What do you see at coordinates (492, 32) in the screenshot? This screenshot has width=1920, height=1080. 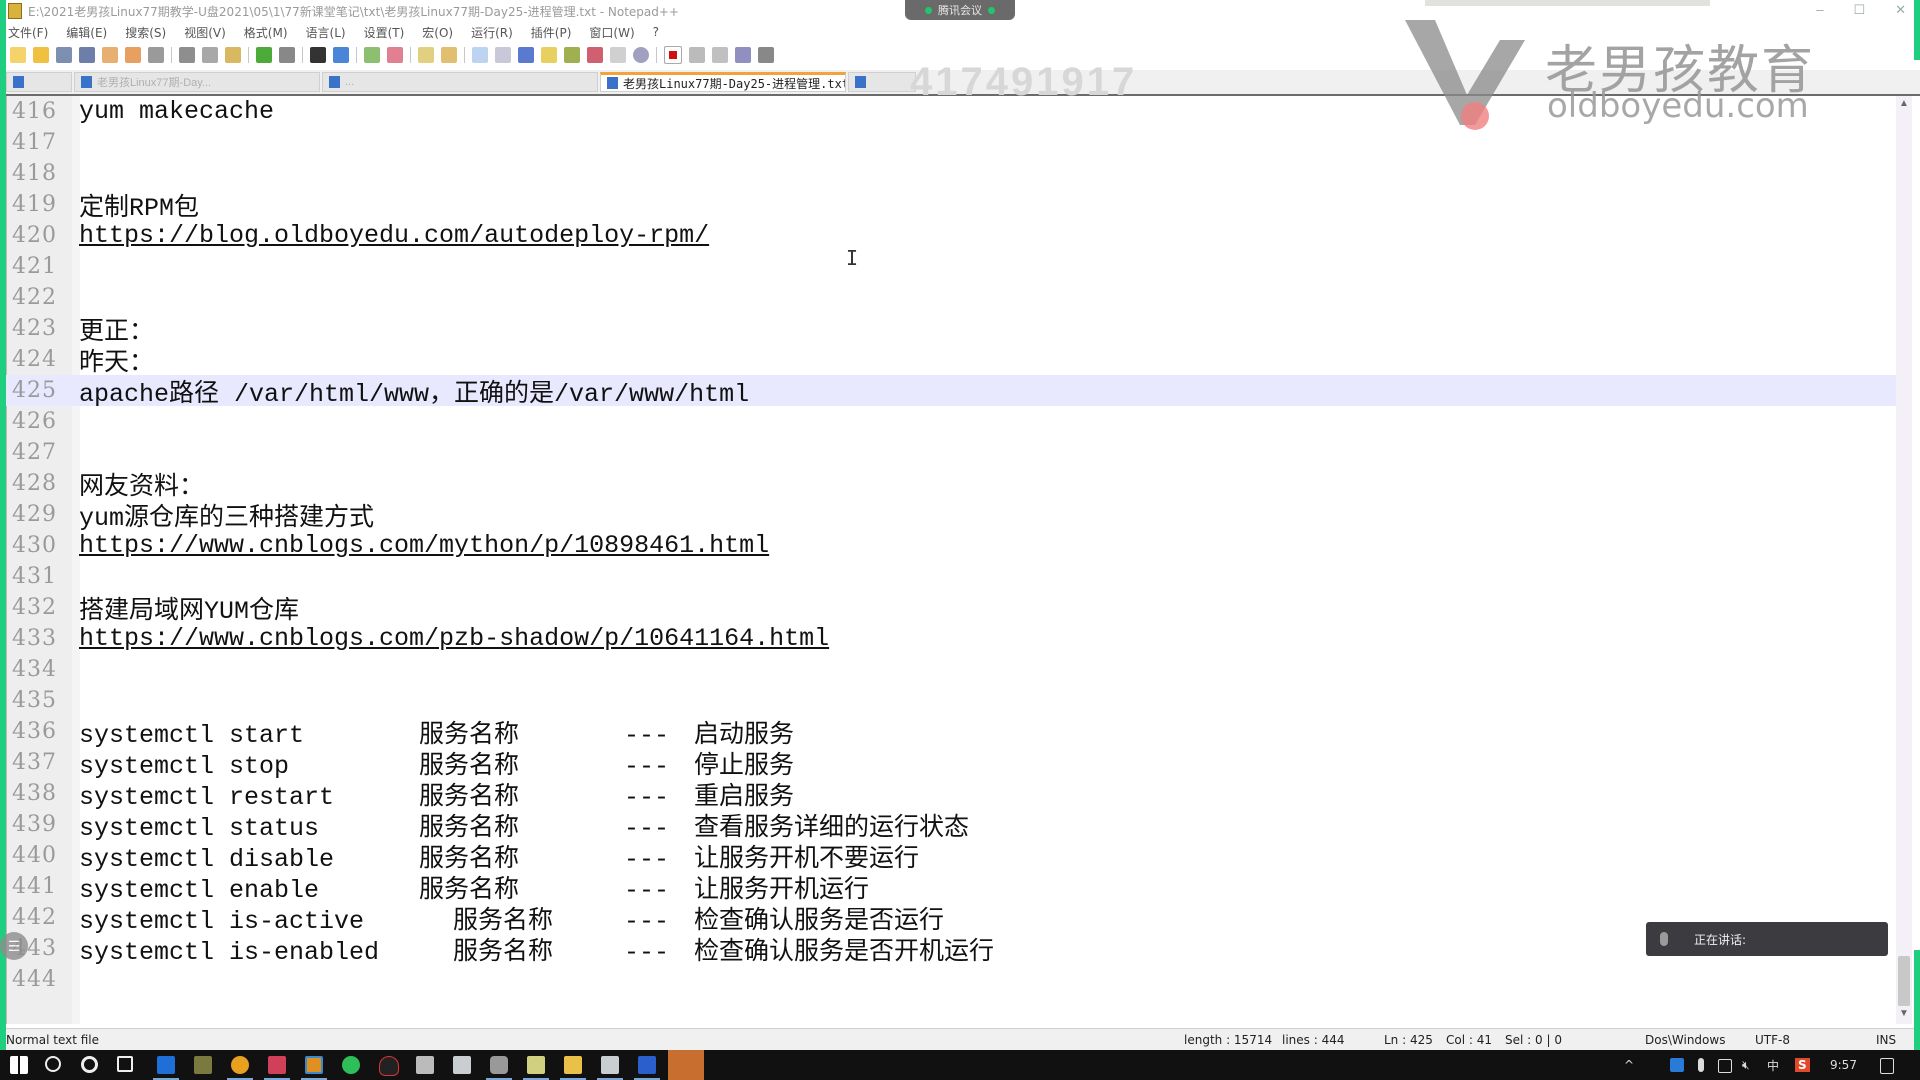 I see `menu-run: 运行(R)` at bounding box center [492, 32].